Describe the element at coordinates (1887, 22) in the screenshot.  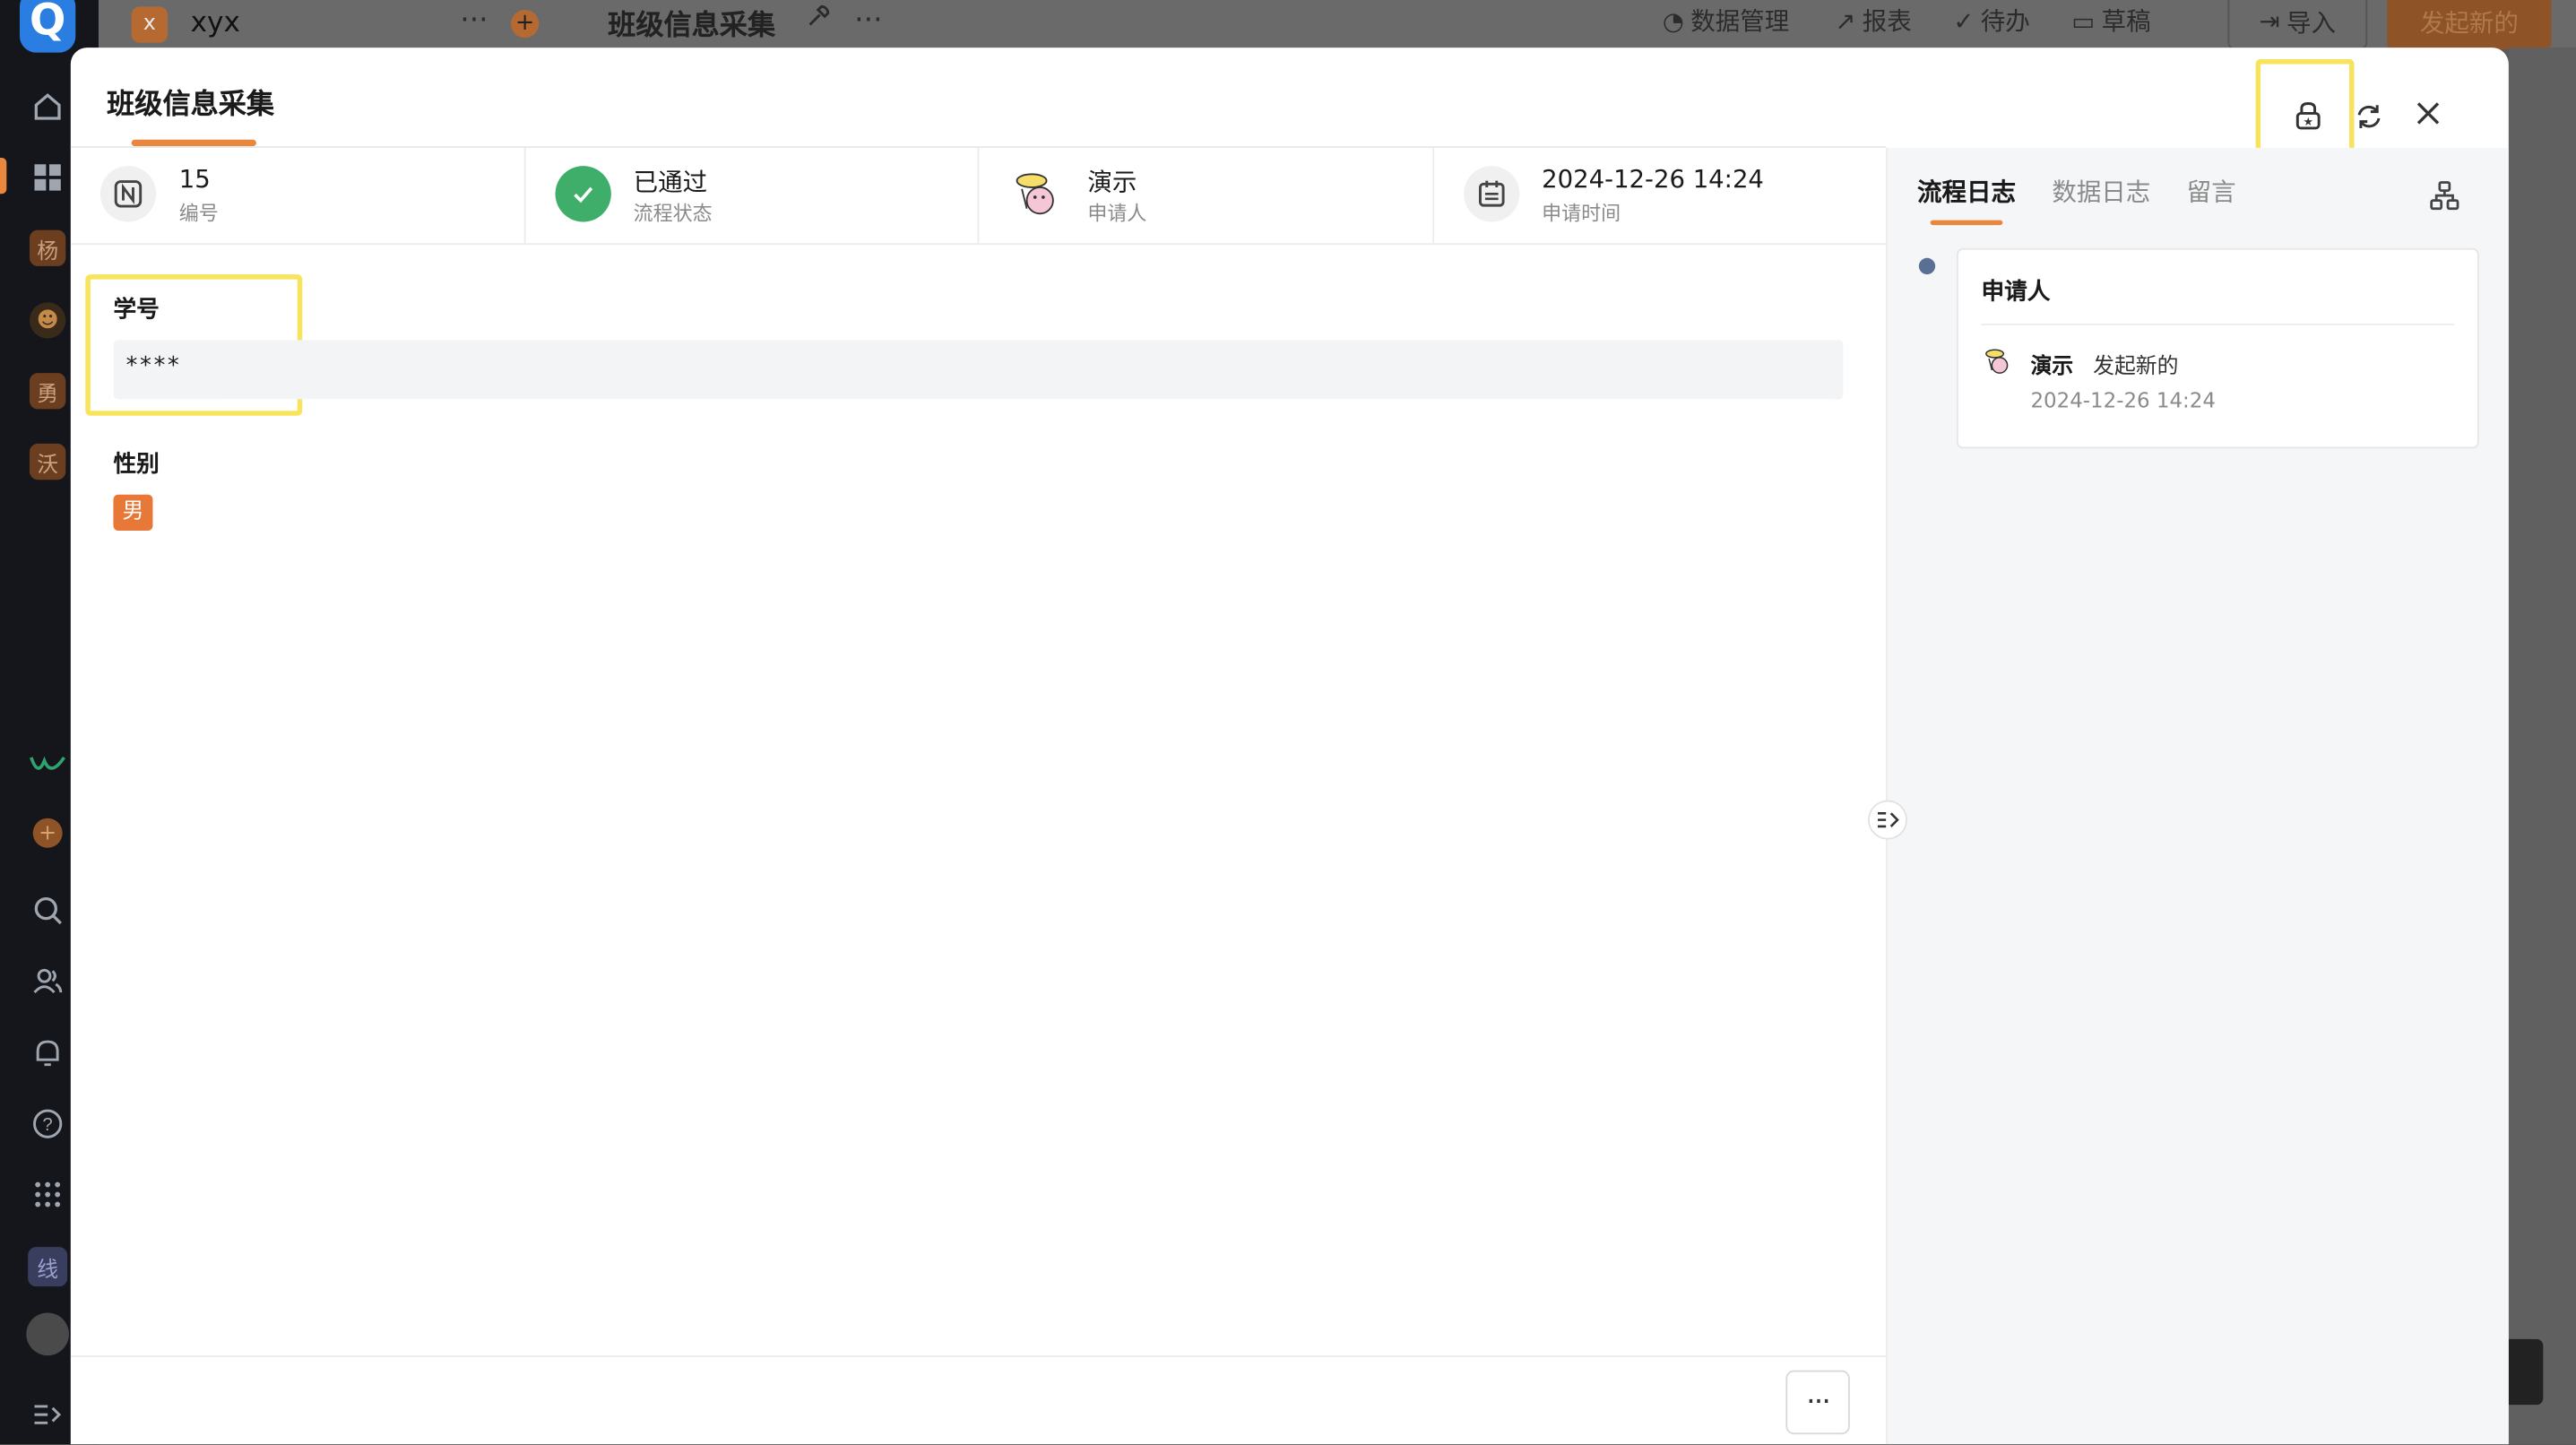
I see `menu-label: 报表` at that location.